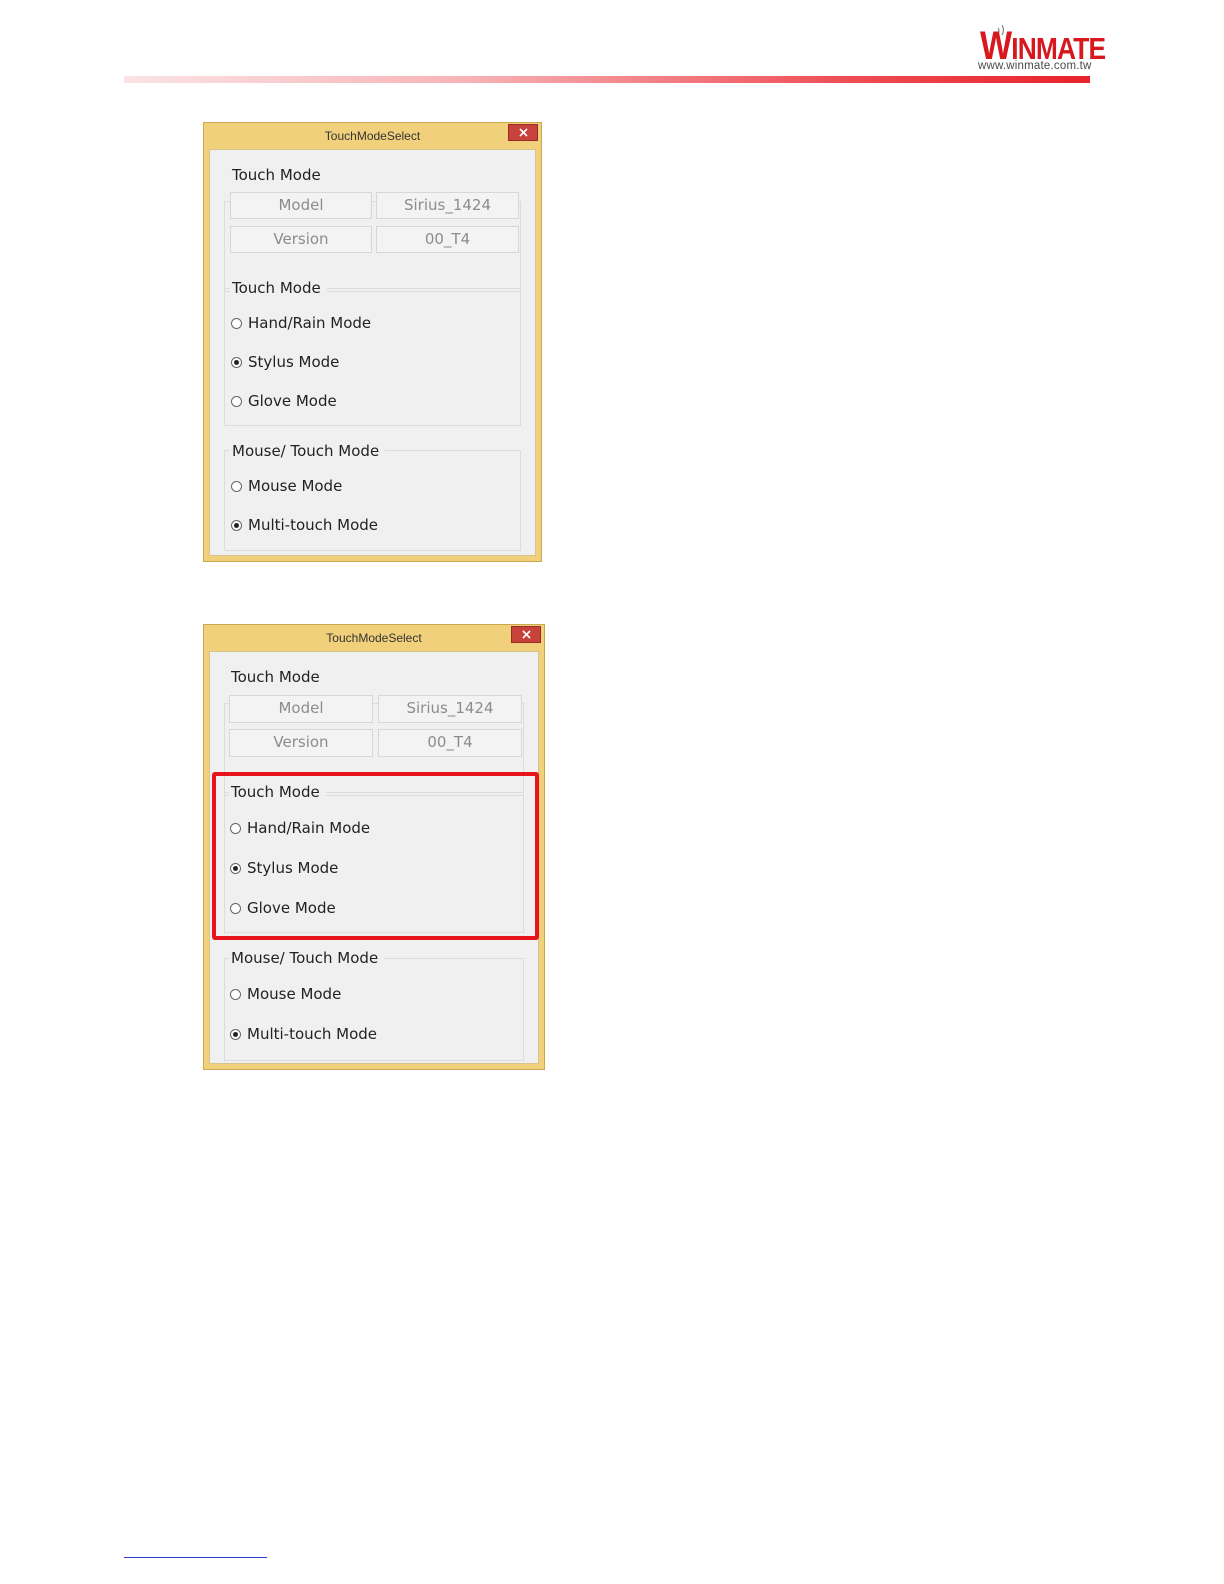 The height and width of the screenshot is (1584, 1224). Describe the element at coordinates (292, 401) in the screenshot. I see `radio-label: Glove Mode` at that location.